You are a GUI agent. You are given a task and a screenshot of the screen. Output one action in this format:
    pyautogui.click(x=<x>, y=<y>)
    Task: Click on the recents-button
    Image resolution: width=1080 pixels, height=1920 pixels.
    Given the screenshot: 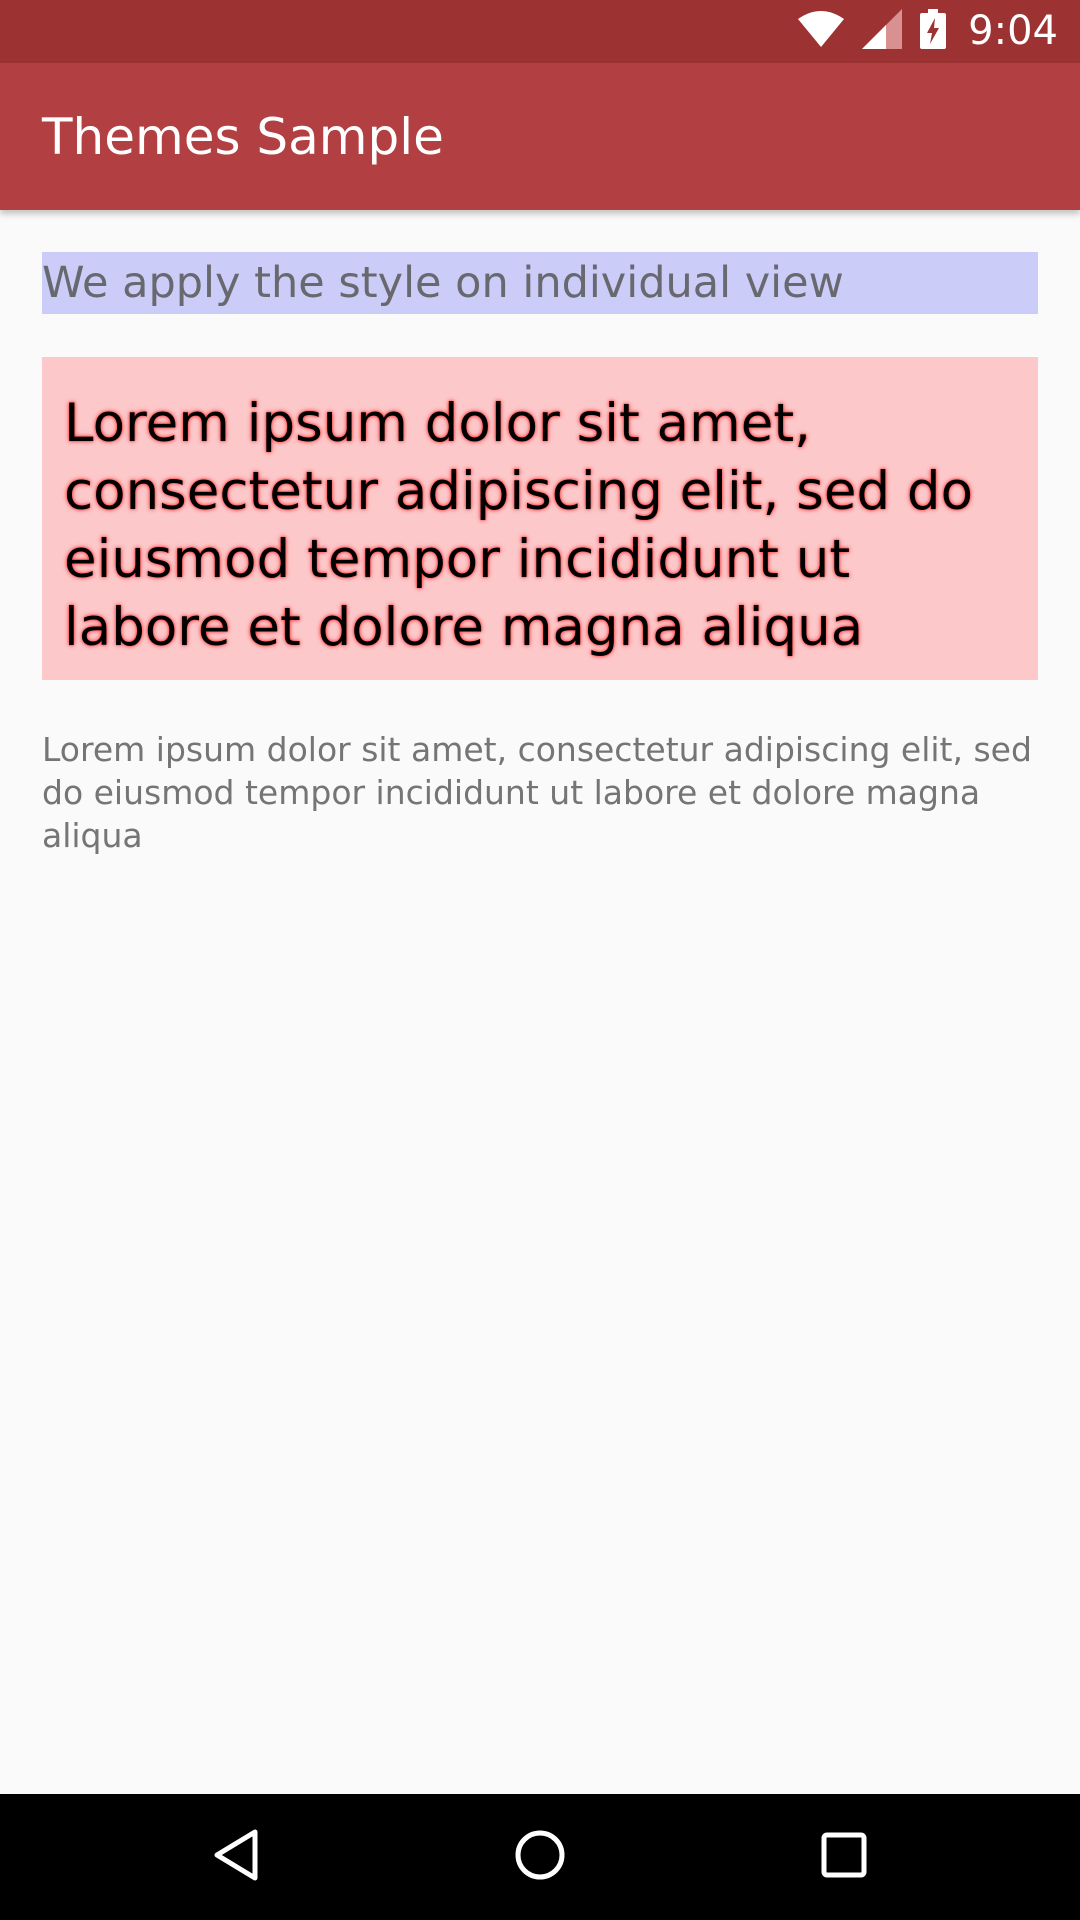 What is the action you would take?
    pyautogui.click(x=844, y=1857)
    